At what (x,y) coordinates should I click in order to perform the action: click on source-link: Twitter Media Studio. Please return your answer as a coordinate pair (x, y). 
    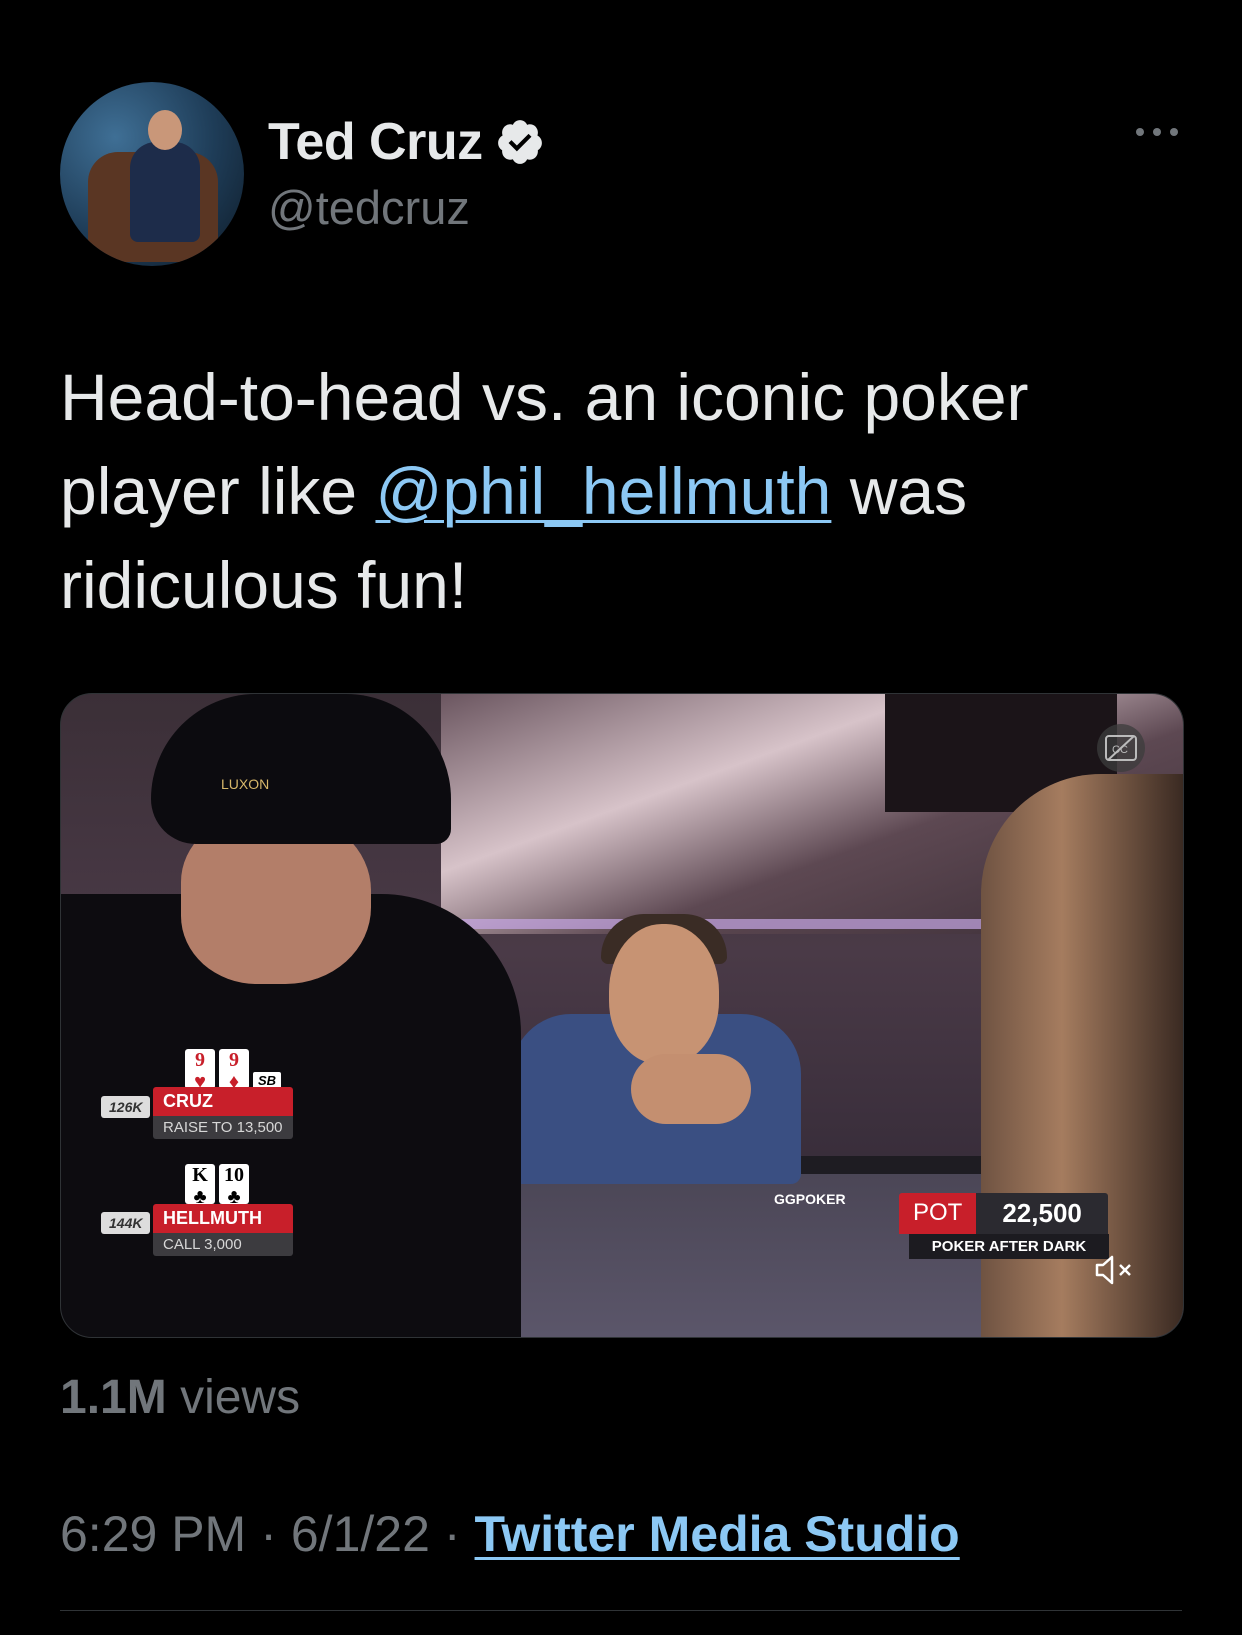
    Looking at the image, I should click on (717, 1534).